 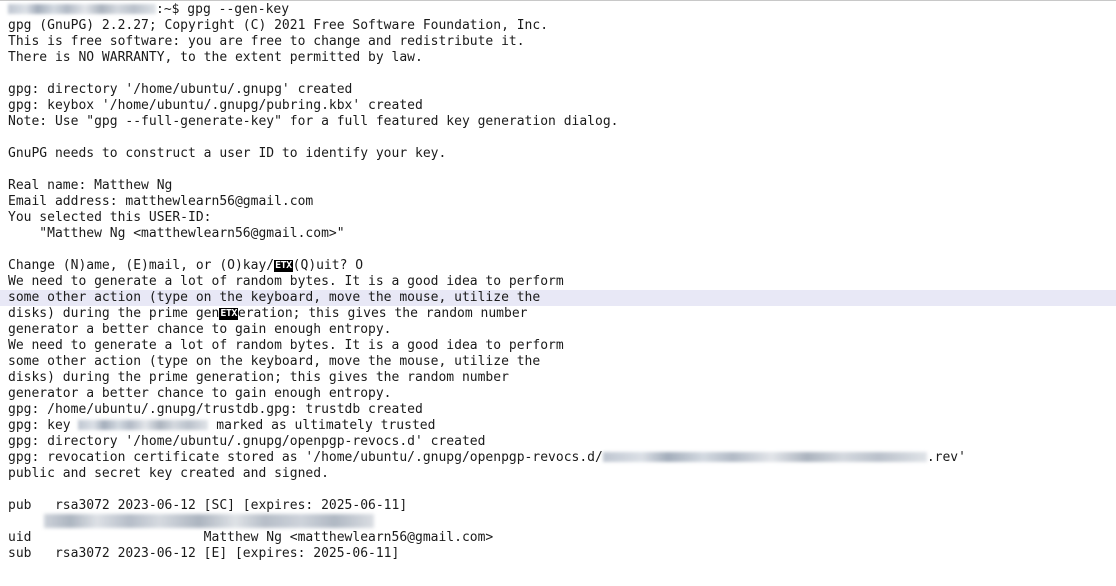 What do you see at coordinates (176, 233) in the screenshot?
I see `output-line: "Matthew Ng <matthewlearn56@gmail.com>"` at bounding box center [176, 233].